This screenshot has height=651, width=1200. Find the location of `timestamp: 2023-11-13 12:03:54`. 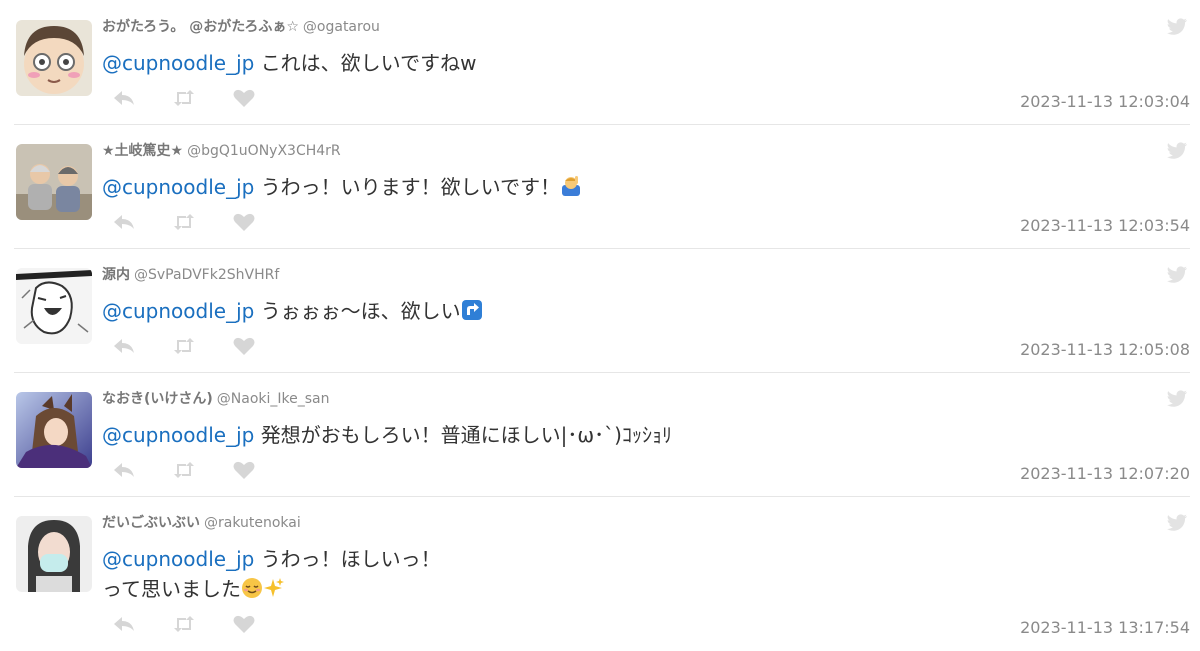

timestamp: 2023-11-13 12:03:54 is located at coordinates (1105, 225).